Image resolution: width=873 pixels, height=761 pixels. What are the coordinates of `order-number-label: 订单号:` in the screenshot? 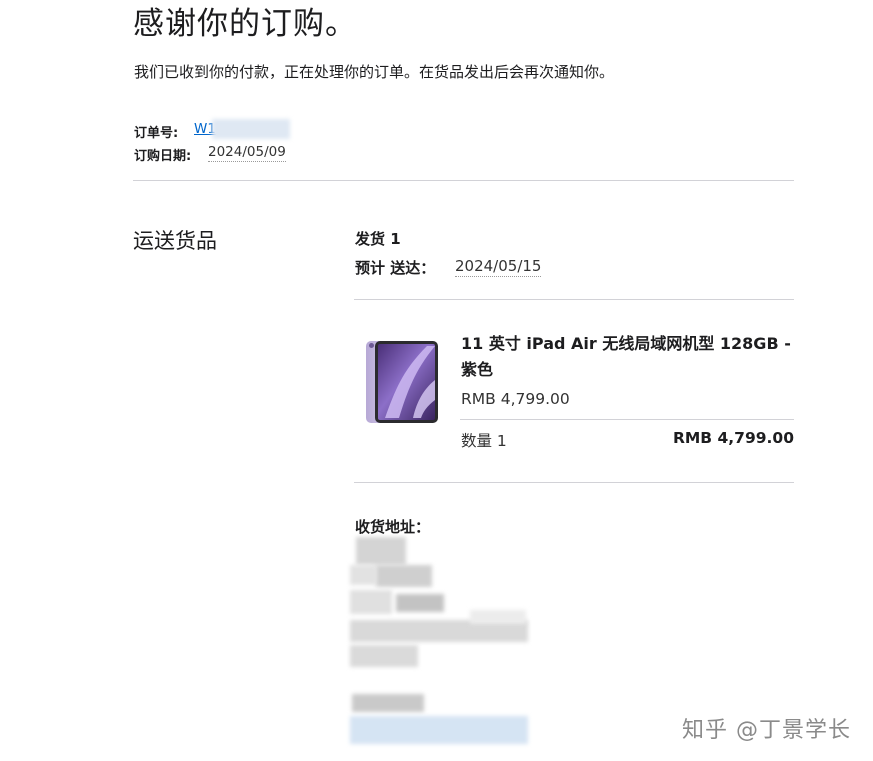 It's located at (156, 133).